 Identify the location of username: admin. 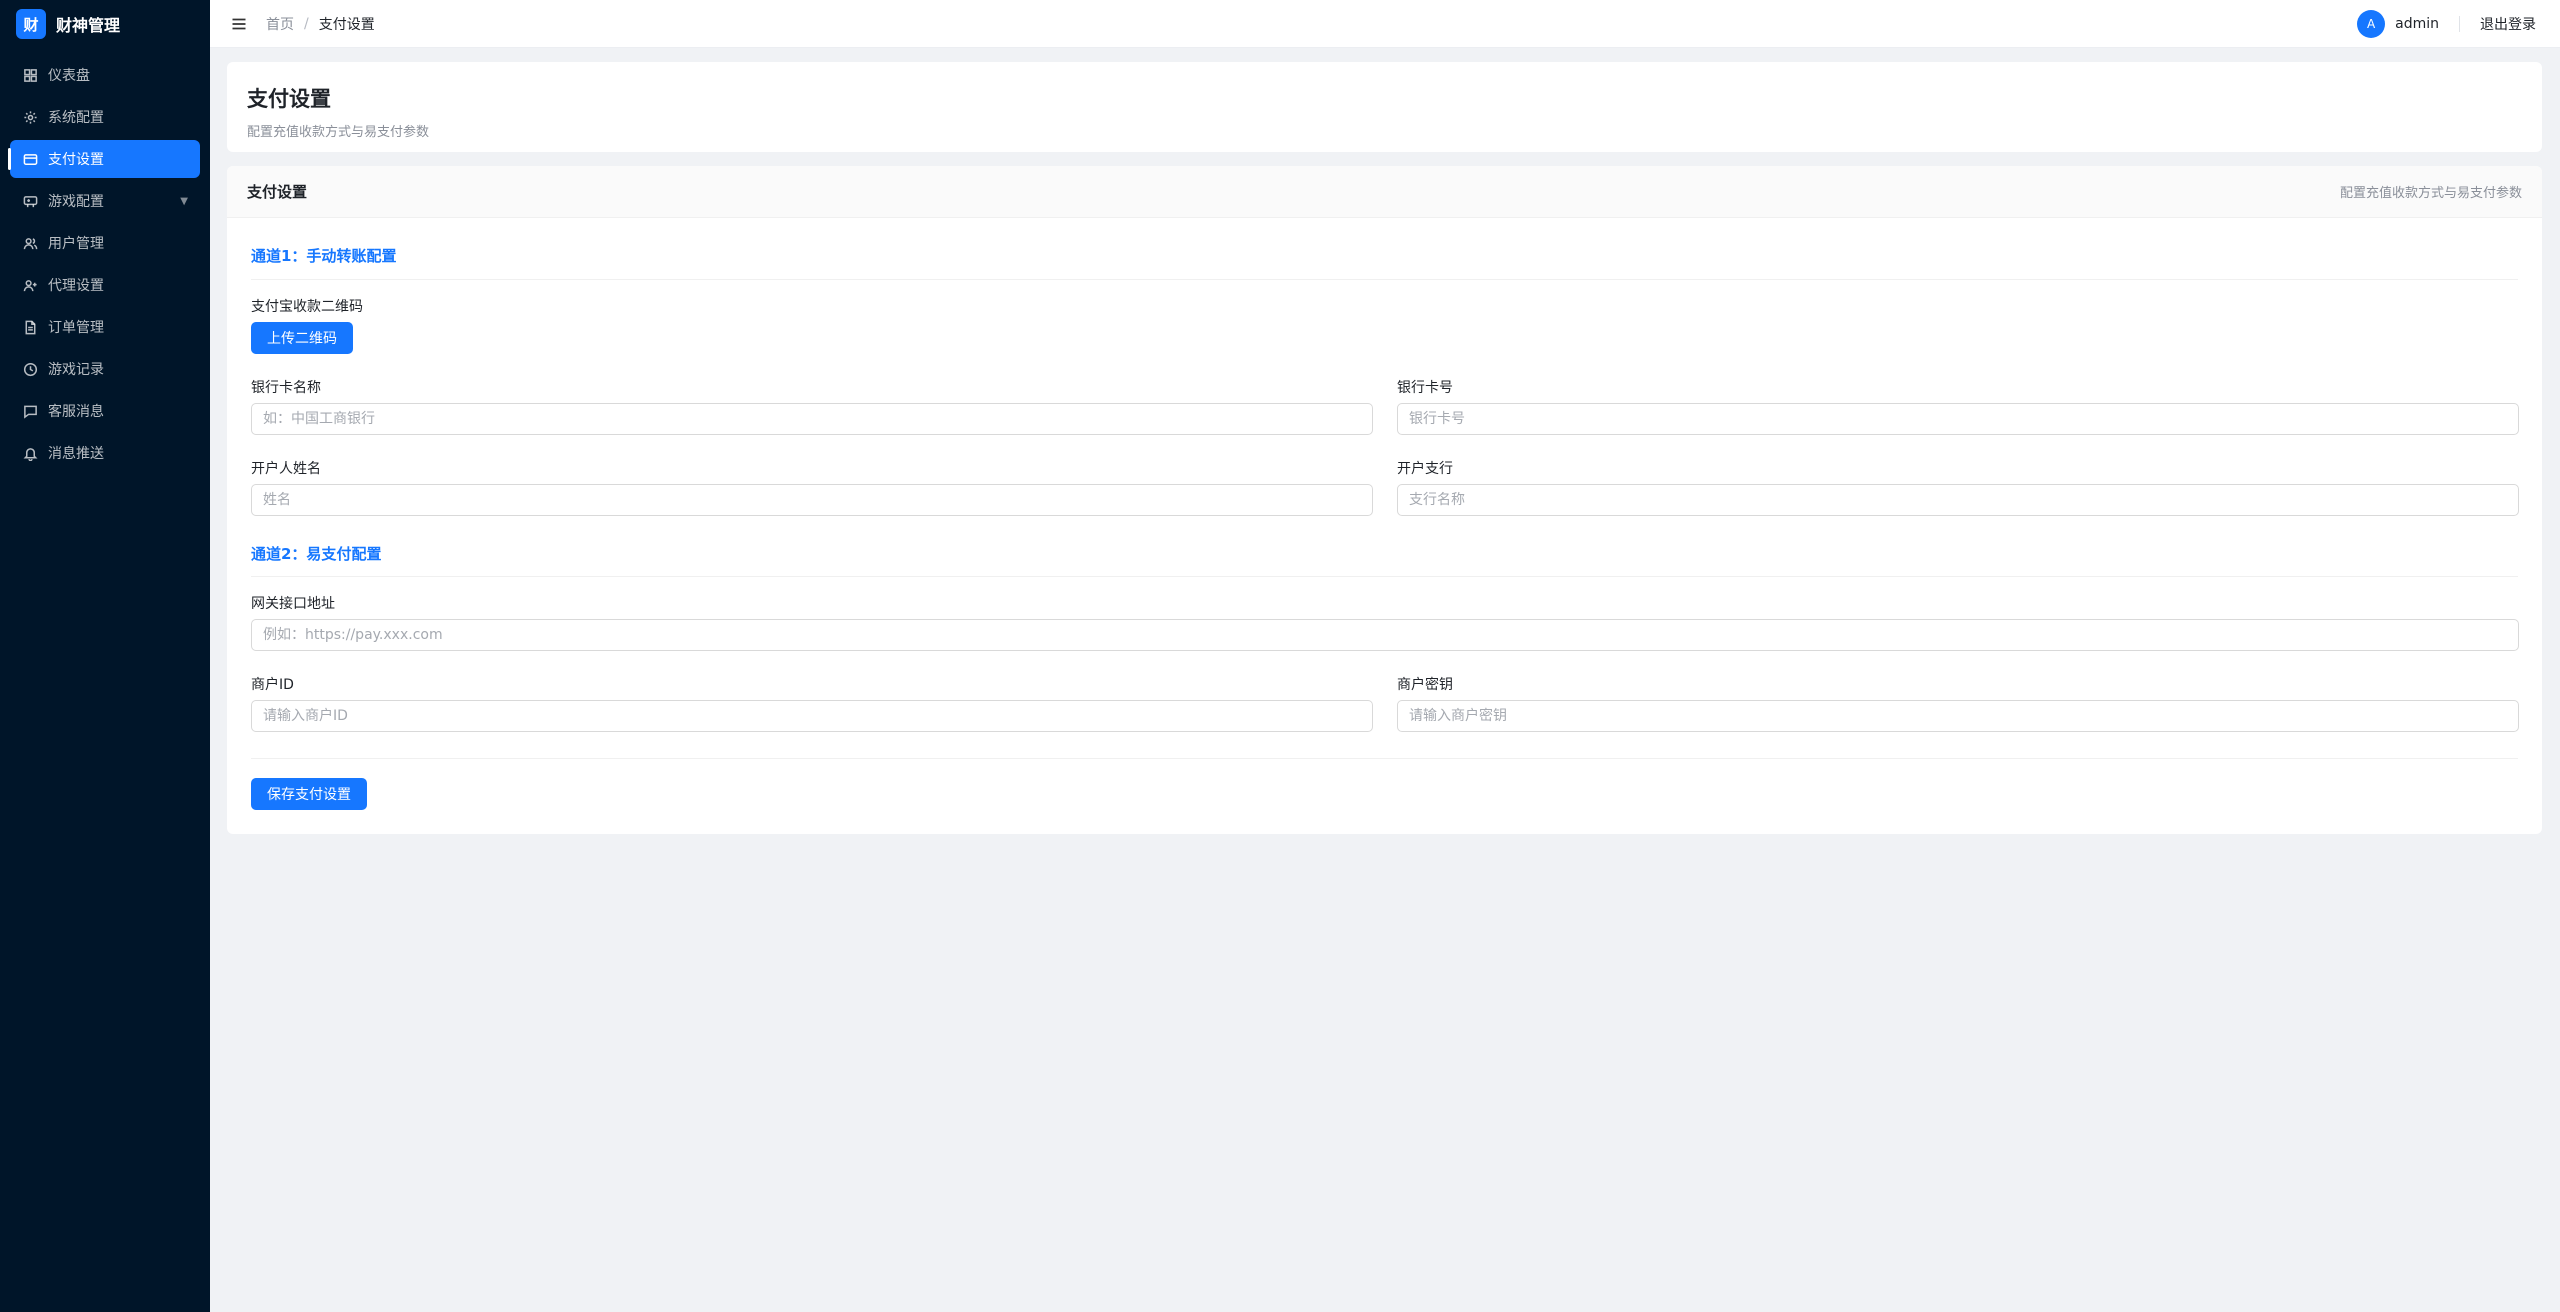
(2417, 24).